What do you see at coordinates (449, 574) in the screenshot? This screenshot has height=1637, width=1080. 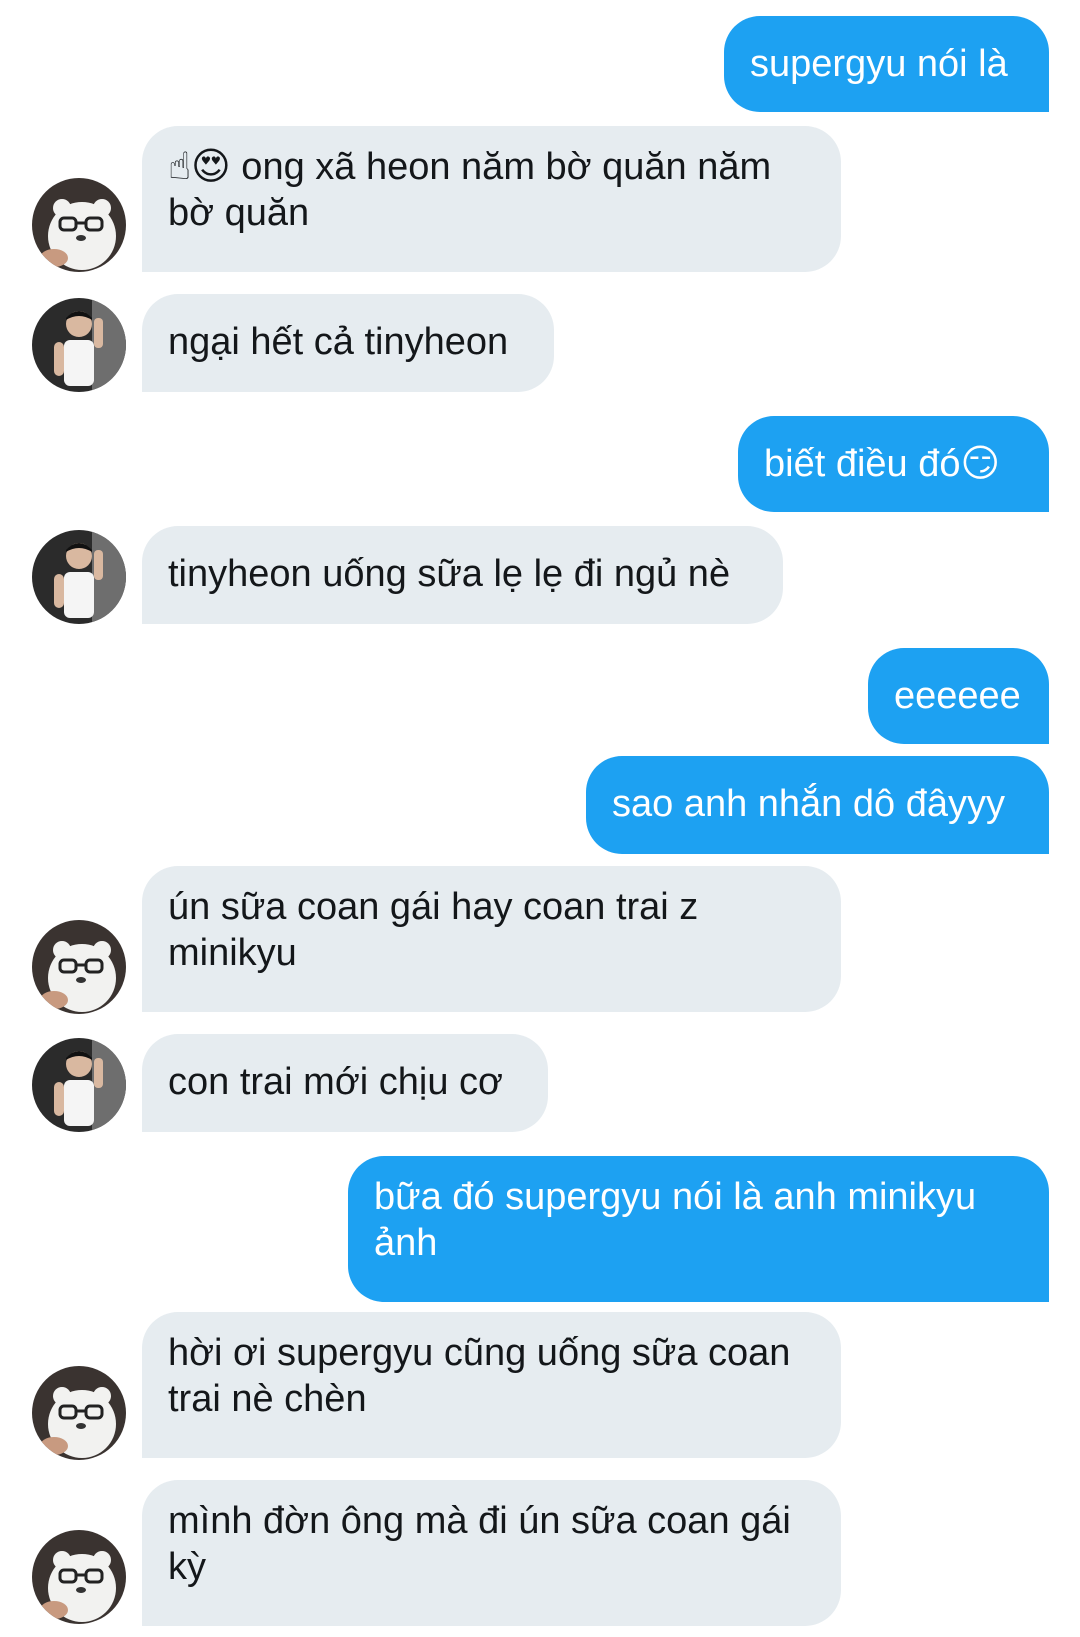 I see `message-text: tinyheon uống sữa lẹ lẹ đi ngủ nè` at bounding box center [449, 574].